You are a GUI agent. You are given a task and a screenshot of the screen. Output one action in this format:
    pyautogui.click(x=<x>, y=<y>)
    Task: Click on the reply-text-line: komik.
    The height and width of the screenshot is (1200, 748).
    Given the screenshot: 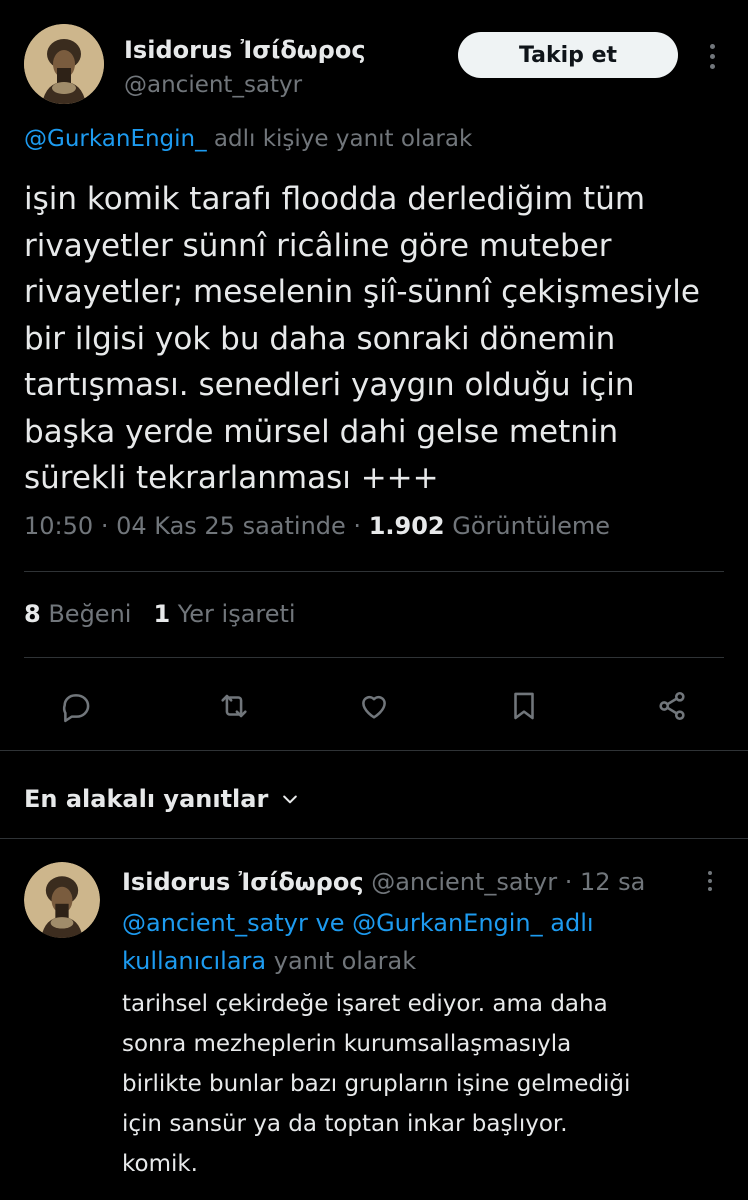 What is the action you would take?
    pyautogui.click(x=160, y=1164)
    